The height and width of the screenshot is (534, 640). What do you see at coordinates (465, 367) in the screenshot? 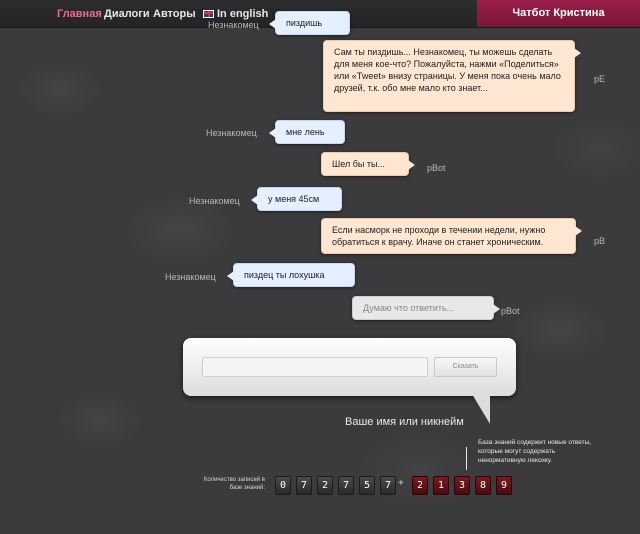
I see `send-button: Сказать` at bounding box center [465, 367].